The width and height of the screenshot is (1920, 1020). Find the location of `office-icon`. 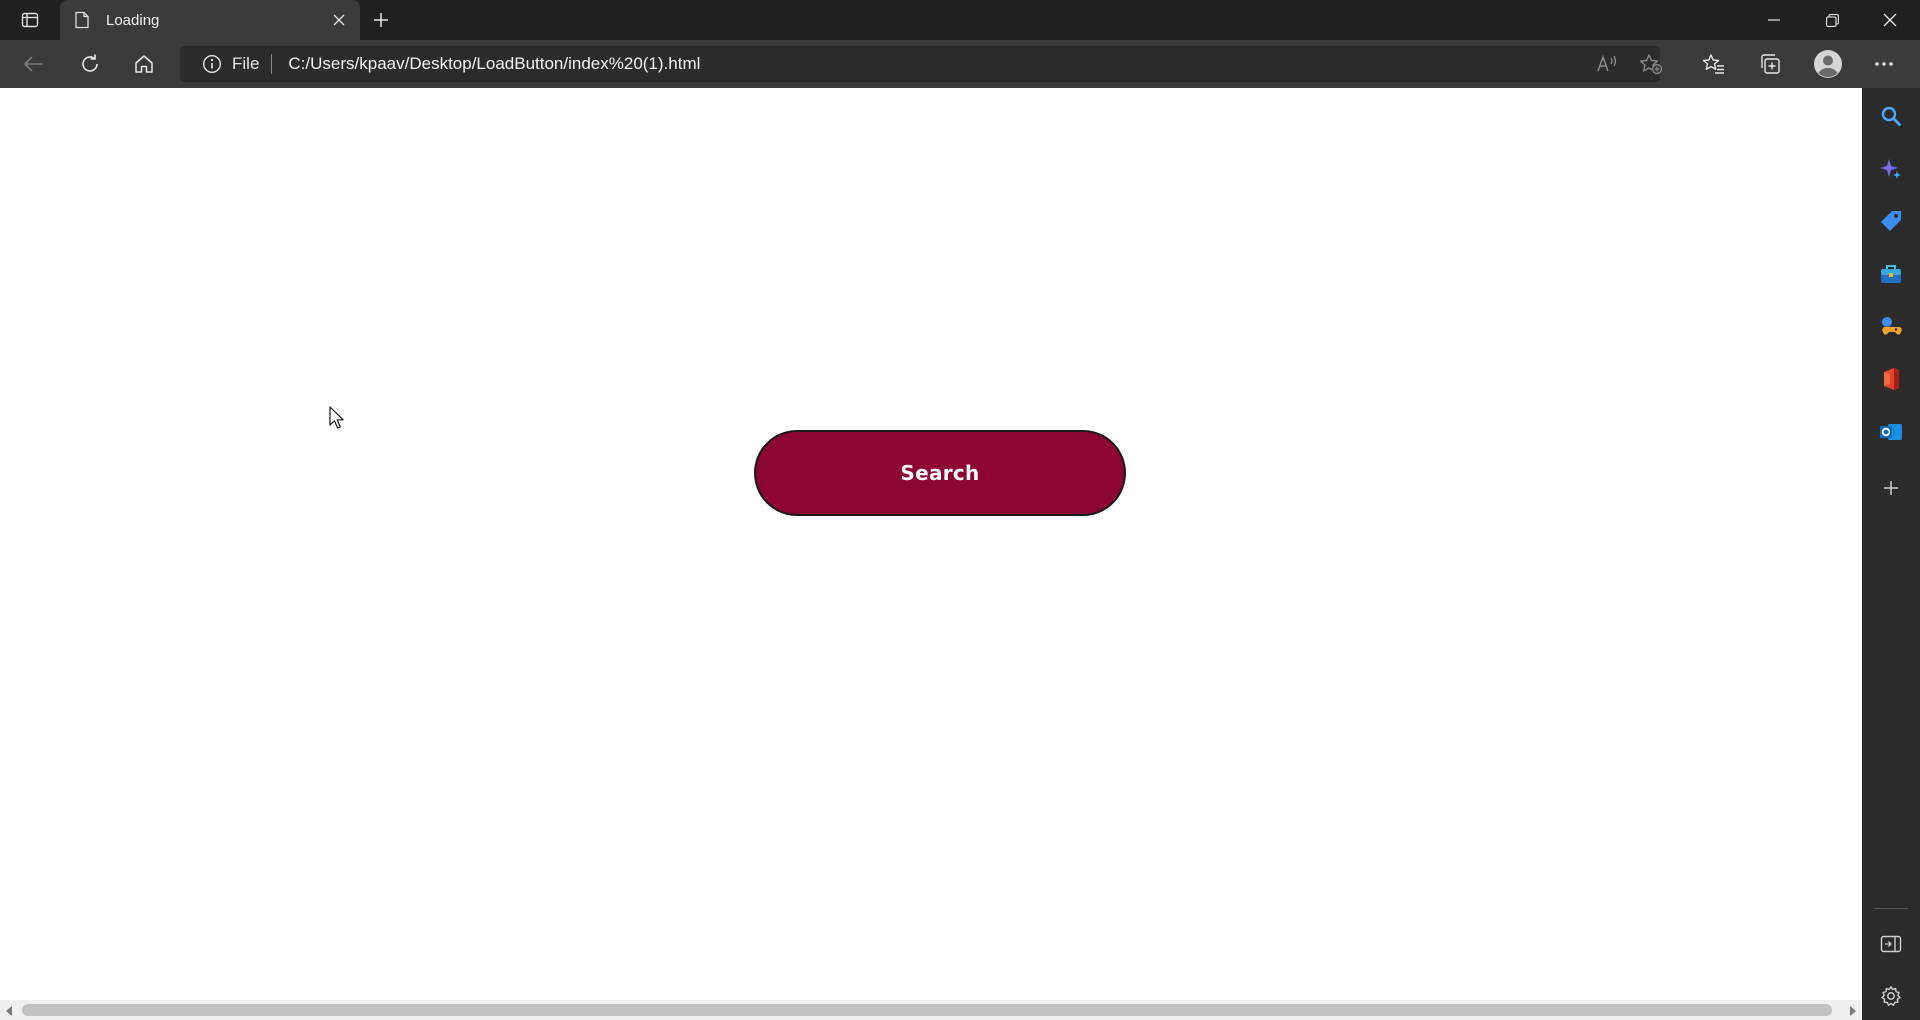

office-icon is located at coordinates (1891, 379).